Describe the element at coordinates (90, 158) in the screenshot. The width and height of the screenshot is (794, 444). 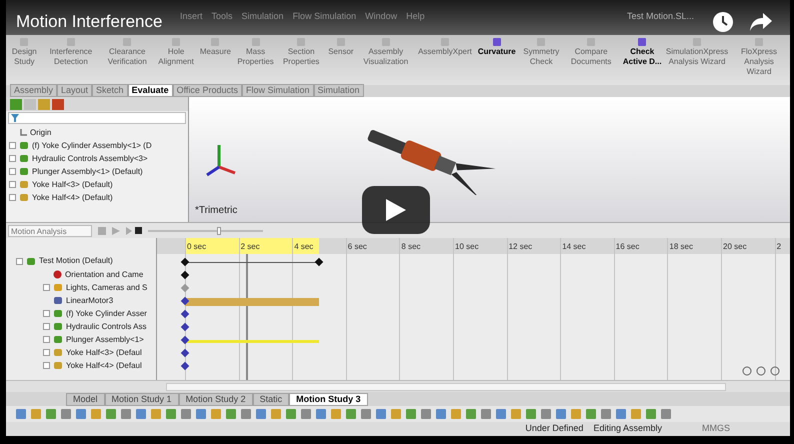
I see `tree-item-label: Hydraulic Controls Assembly<3>` at that location.